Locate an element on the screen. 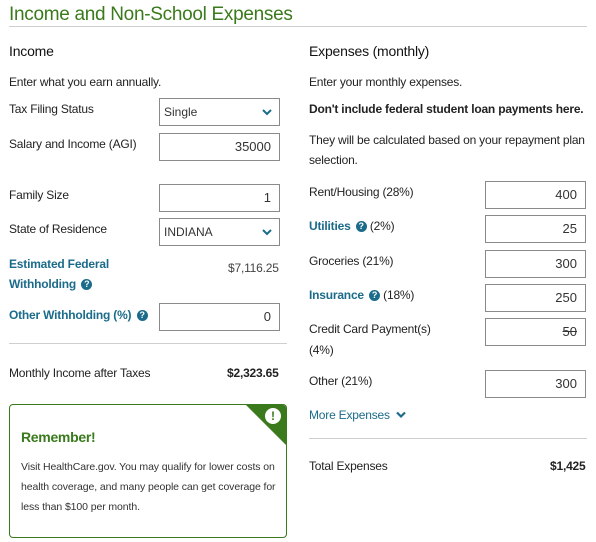  credit-card-label-line2: (4%) is located at coordinates (321, 350).